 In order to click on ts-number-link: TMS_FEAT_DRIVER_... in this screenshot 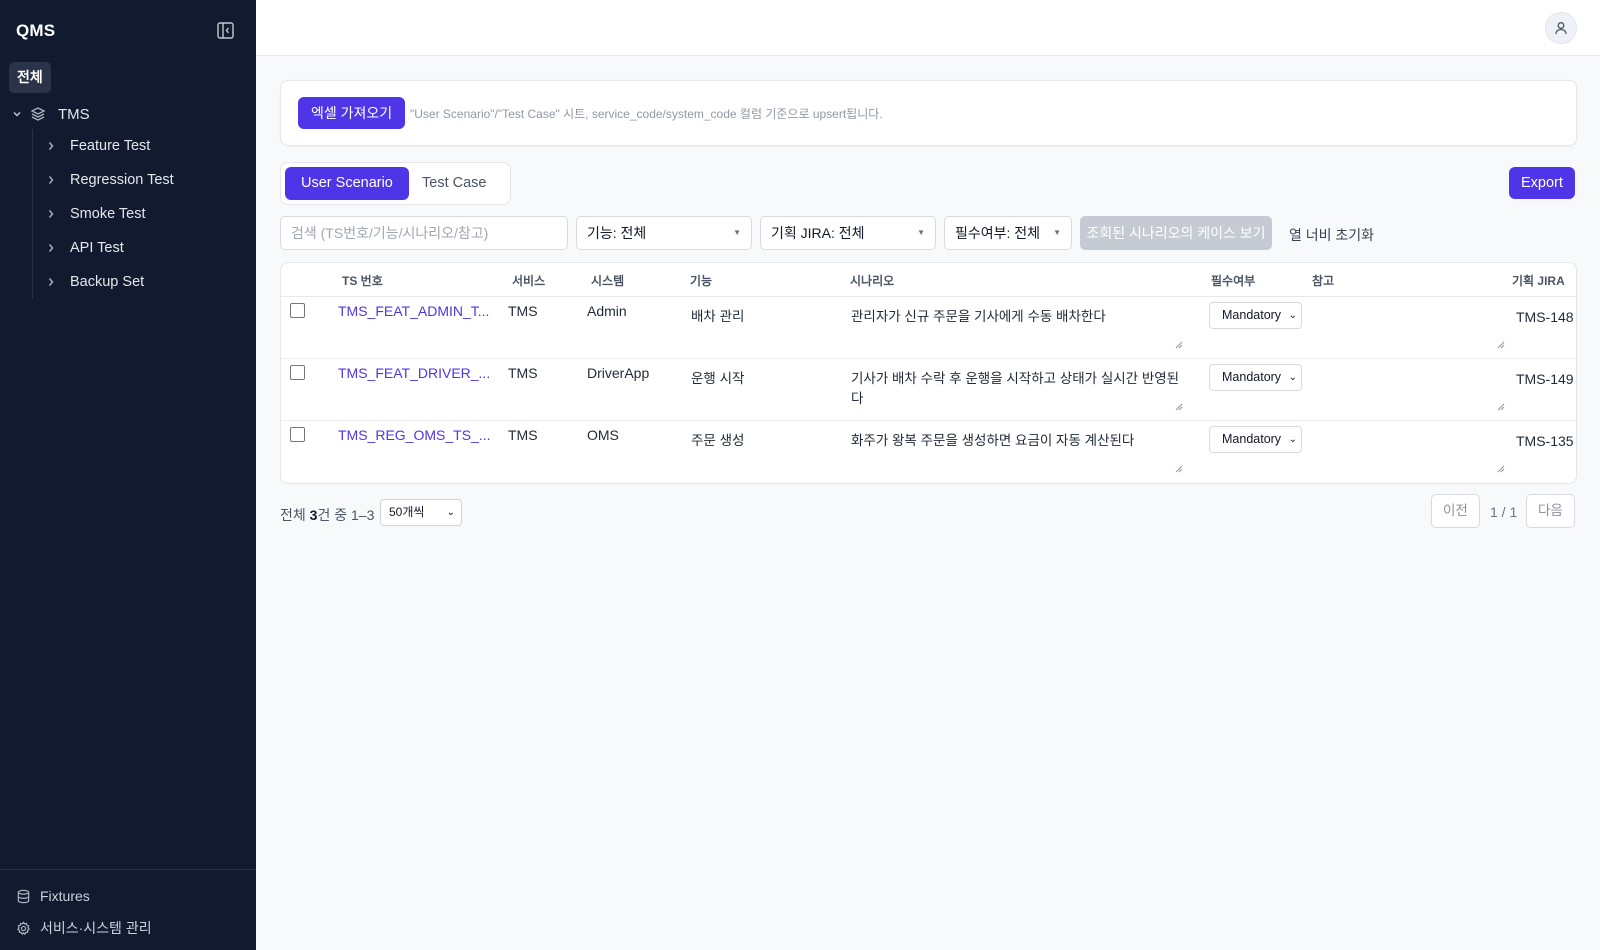, I will do `click(414, 373)`.